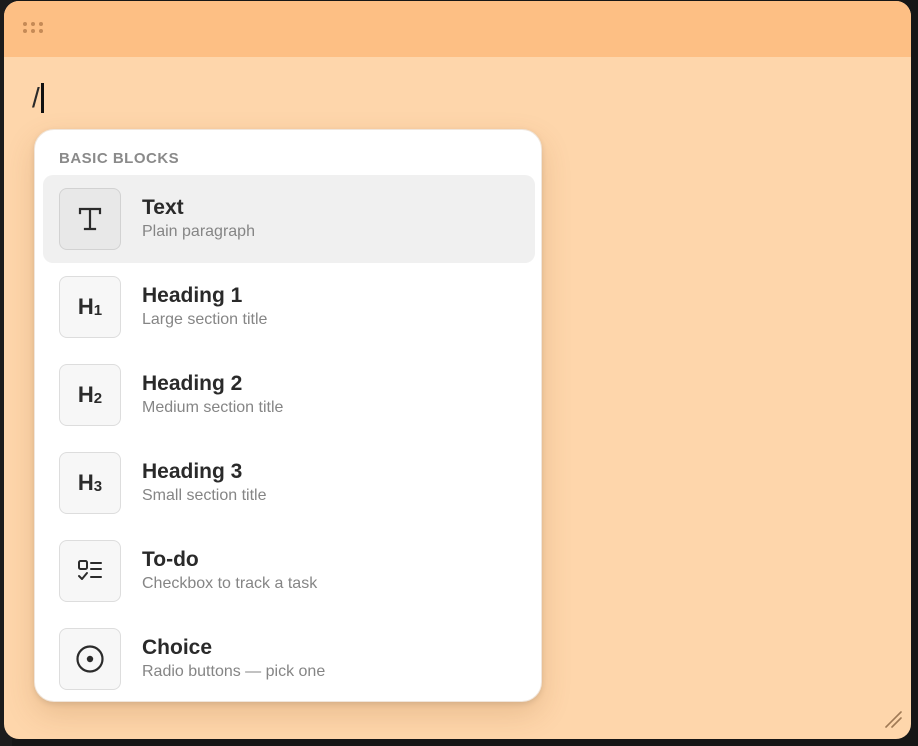  Describe the element at coordinates (35, 29) in the screenshot. I see `drag-handle-icon` at that location.